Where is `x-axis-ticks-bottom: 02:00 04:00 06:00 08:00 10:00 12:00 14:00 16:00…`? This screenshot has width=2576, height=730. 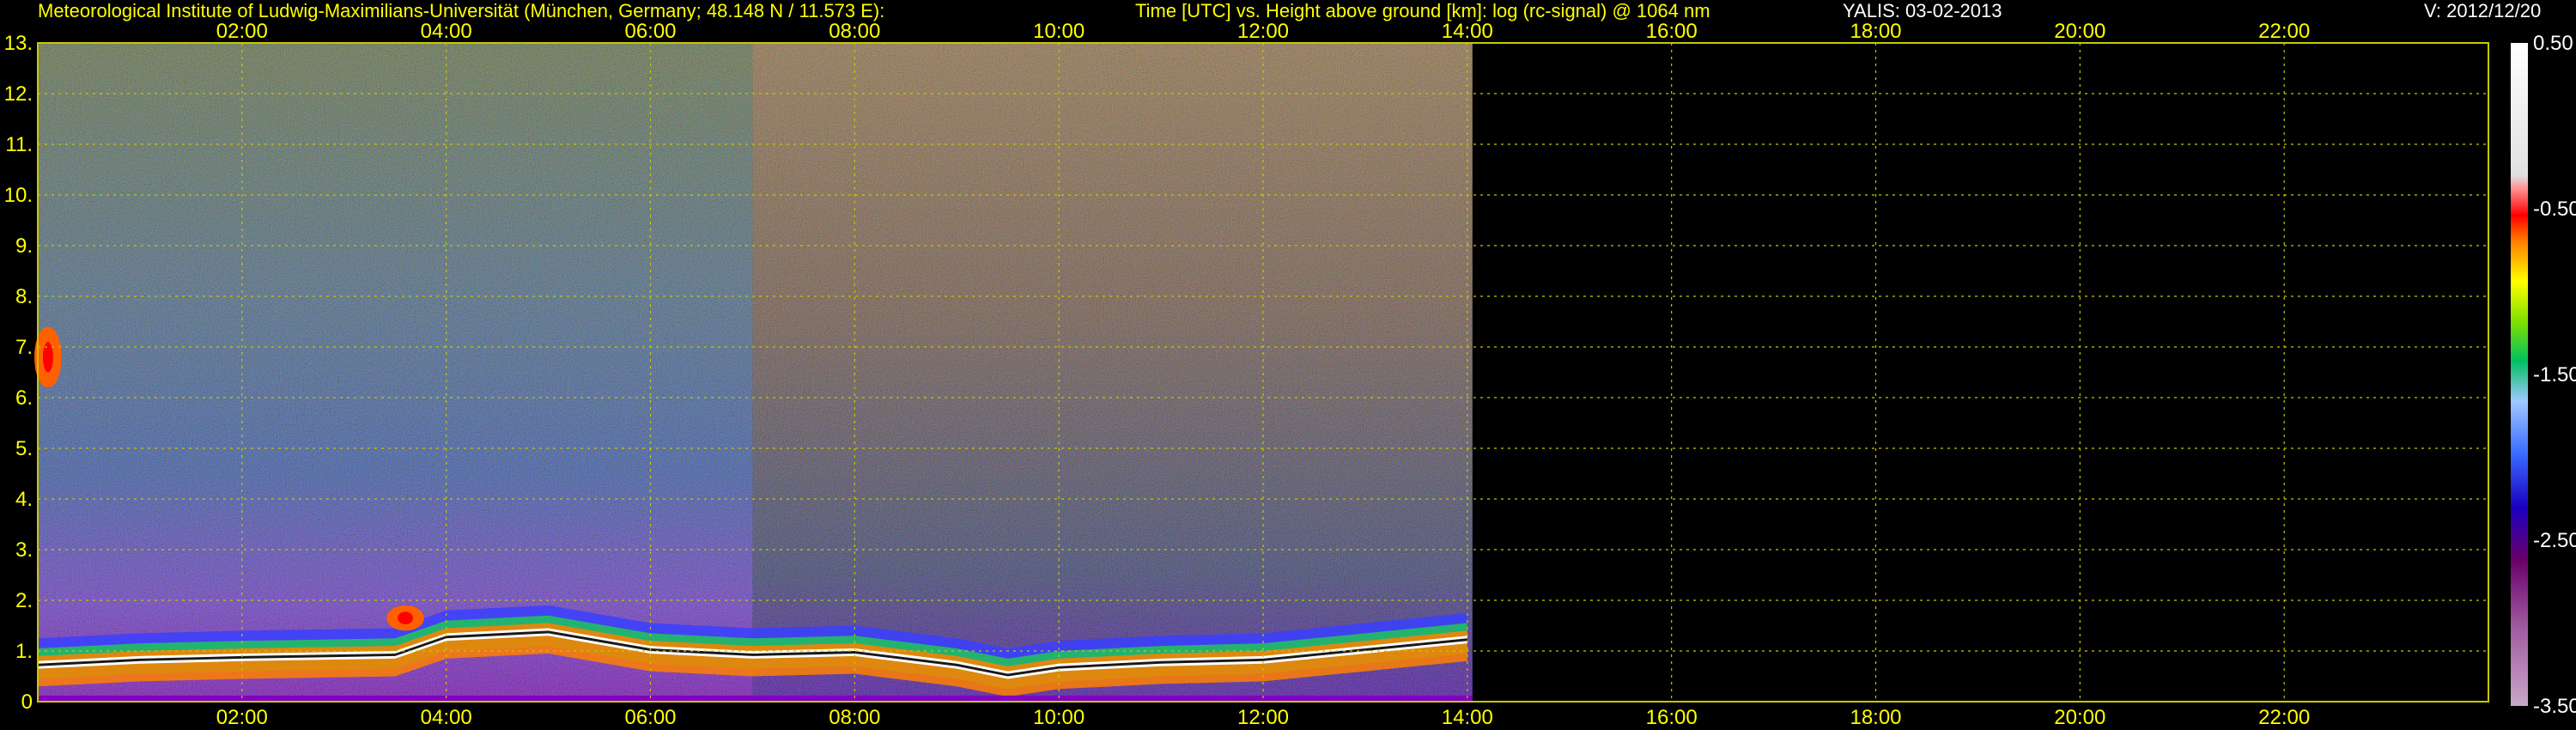 x-axis-ticks-bottom: 02:00 04:00 06:00 08:00 10:00 12:00 14:00 16:00… is located at coordinates (1263, 717).